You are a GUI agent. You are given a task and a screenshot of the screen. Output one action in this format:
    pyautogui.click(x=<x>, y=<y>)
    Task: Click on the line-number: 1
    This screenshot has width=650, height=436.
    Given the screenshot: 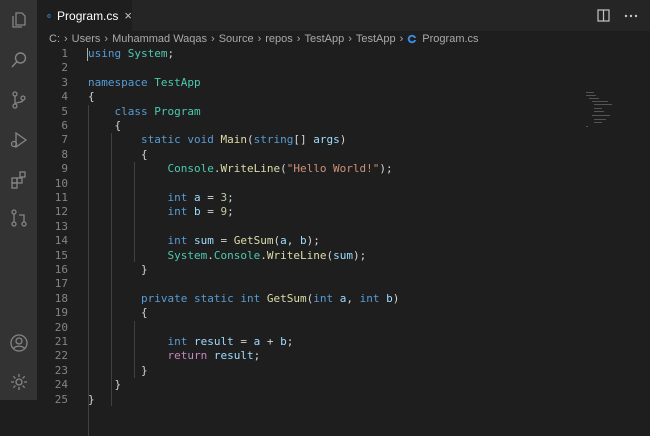 What is the action you would take?
    pyautogui.click(x=64, y=53)
    